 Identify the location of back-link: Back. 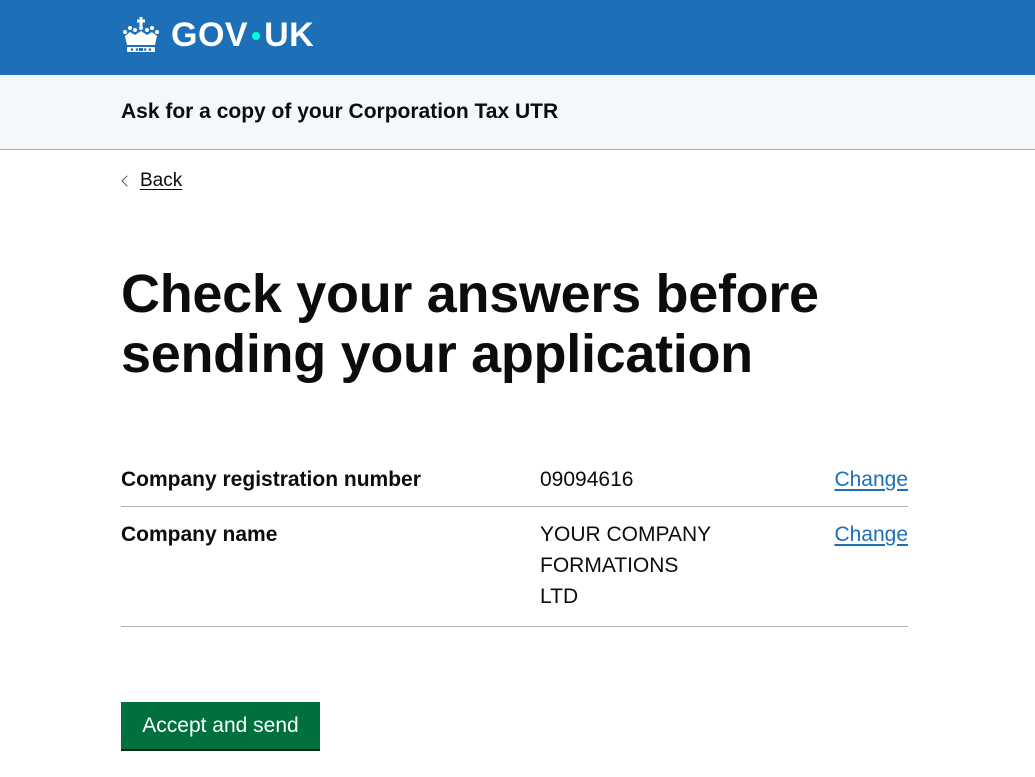
(151, 181).